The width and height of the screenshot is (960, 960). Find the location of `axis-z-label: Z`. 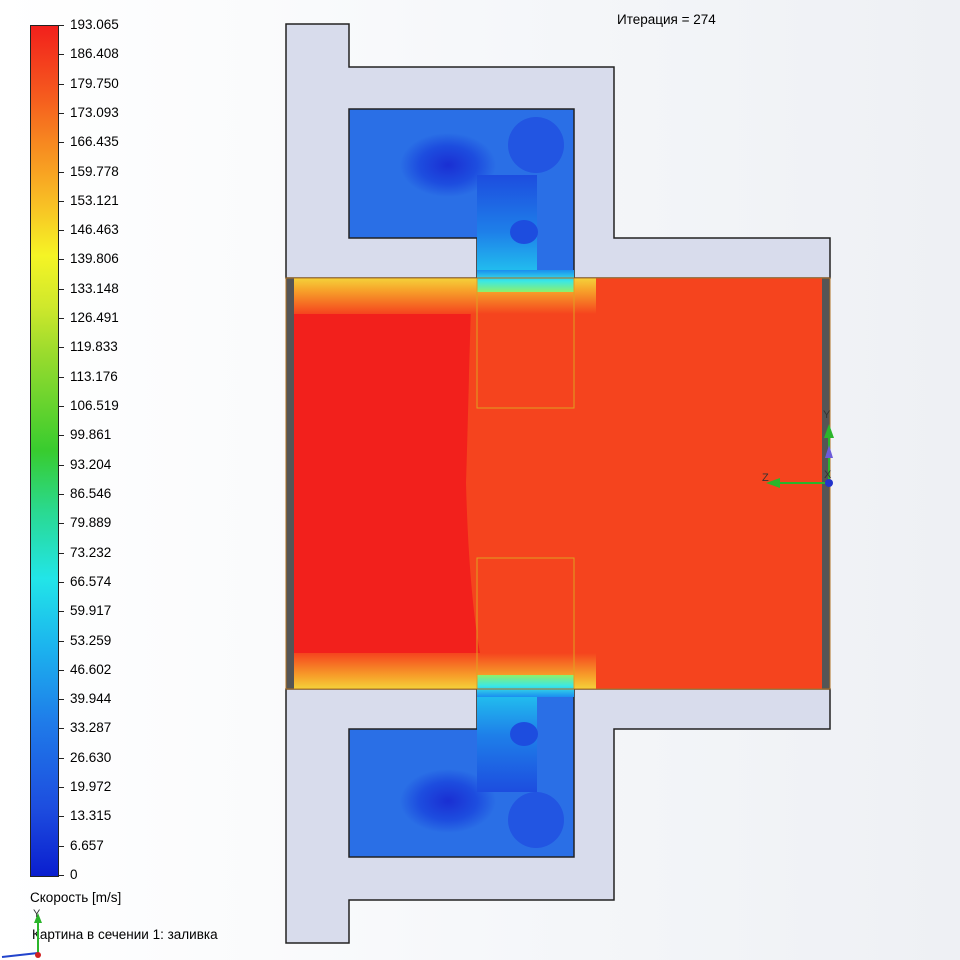

axis-z-label: Z is located at coordinates (765, 478).